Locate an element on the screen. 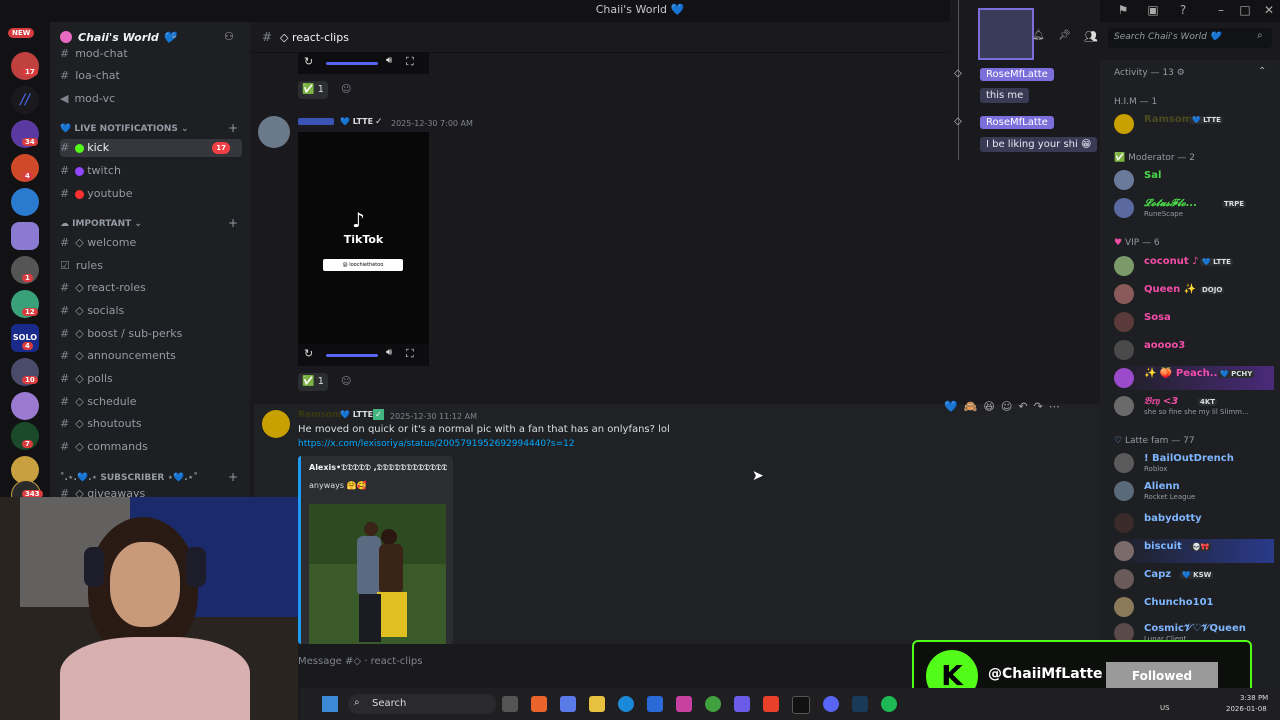  channel-item: ☑ rules is located at coordinates (150, 266).